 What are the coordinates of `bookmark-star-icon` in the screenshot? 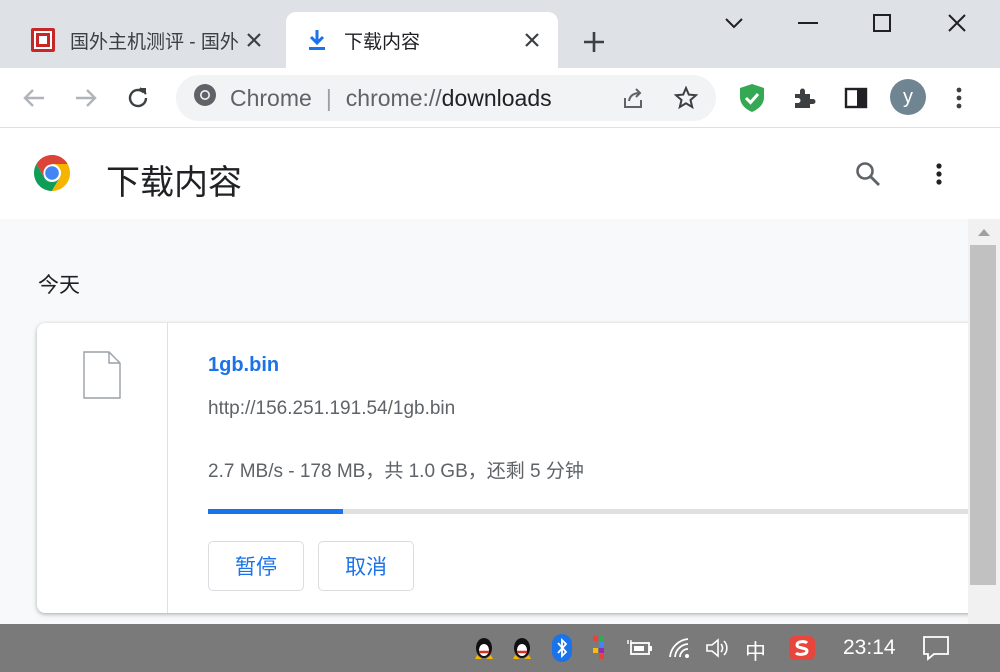 It's located at (686, 98).